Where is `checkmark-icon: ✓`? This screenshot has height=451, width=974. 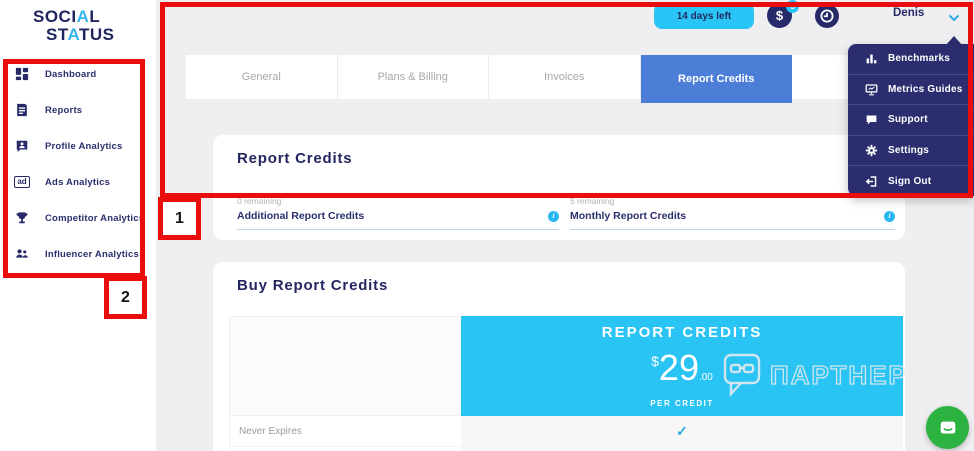
checkmark-icon: ✓ is located at coordinates (682, 431).